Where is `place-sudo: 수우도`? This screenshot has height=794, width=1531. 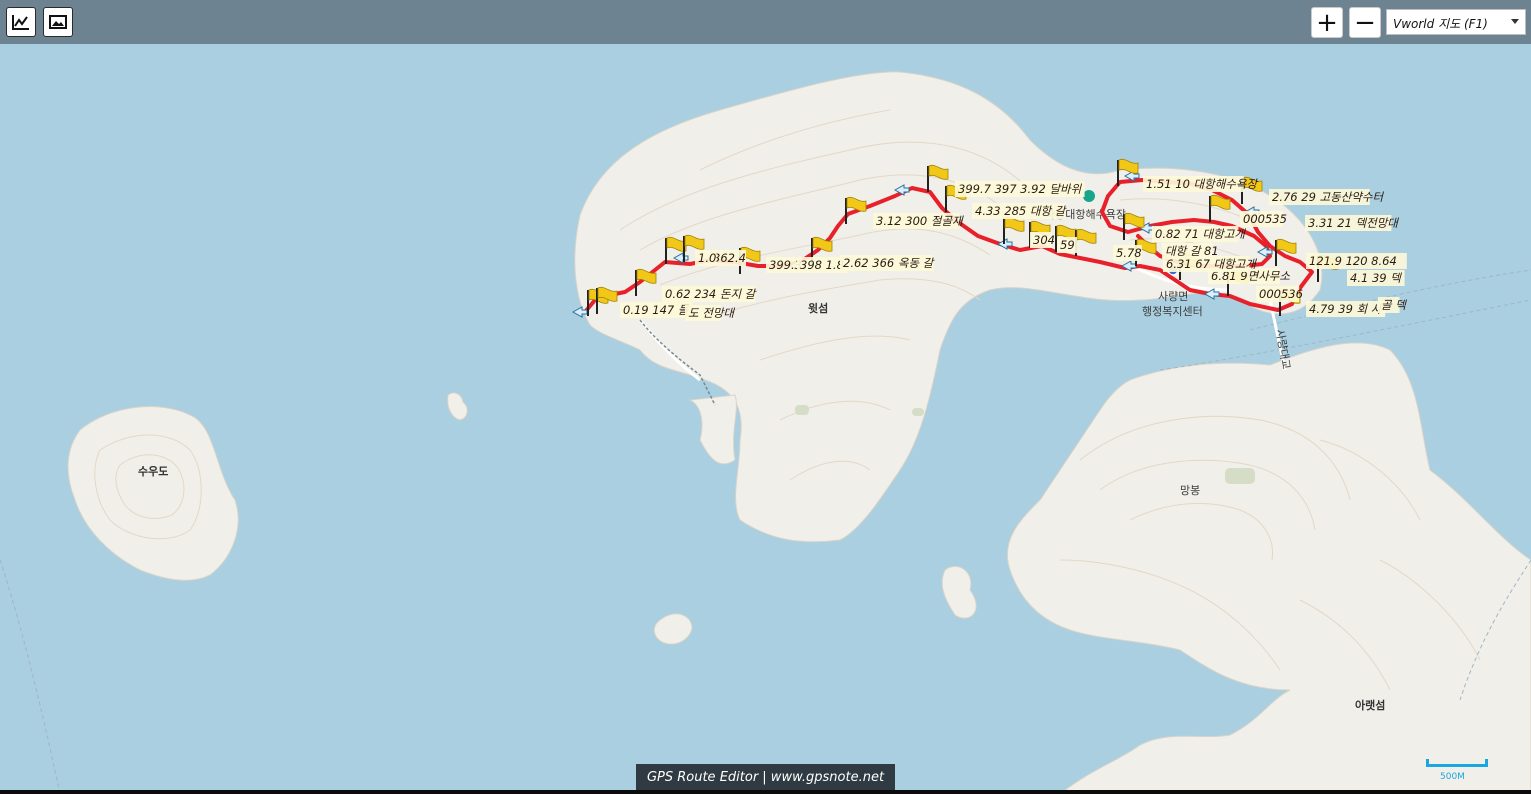
place-sudo: 수우도 is located at coordinates (153, 471).